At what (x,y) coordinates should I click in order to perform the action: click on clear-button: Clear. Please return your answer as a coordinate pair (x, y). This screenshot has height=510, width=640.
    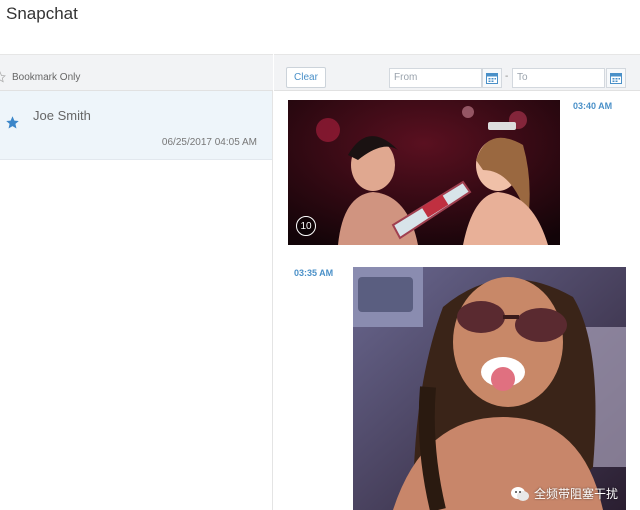
    Looking at the image, I should click on (306, 77).